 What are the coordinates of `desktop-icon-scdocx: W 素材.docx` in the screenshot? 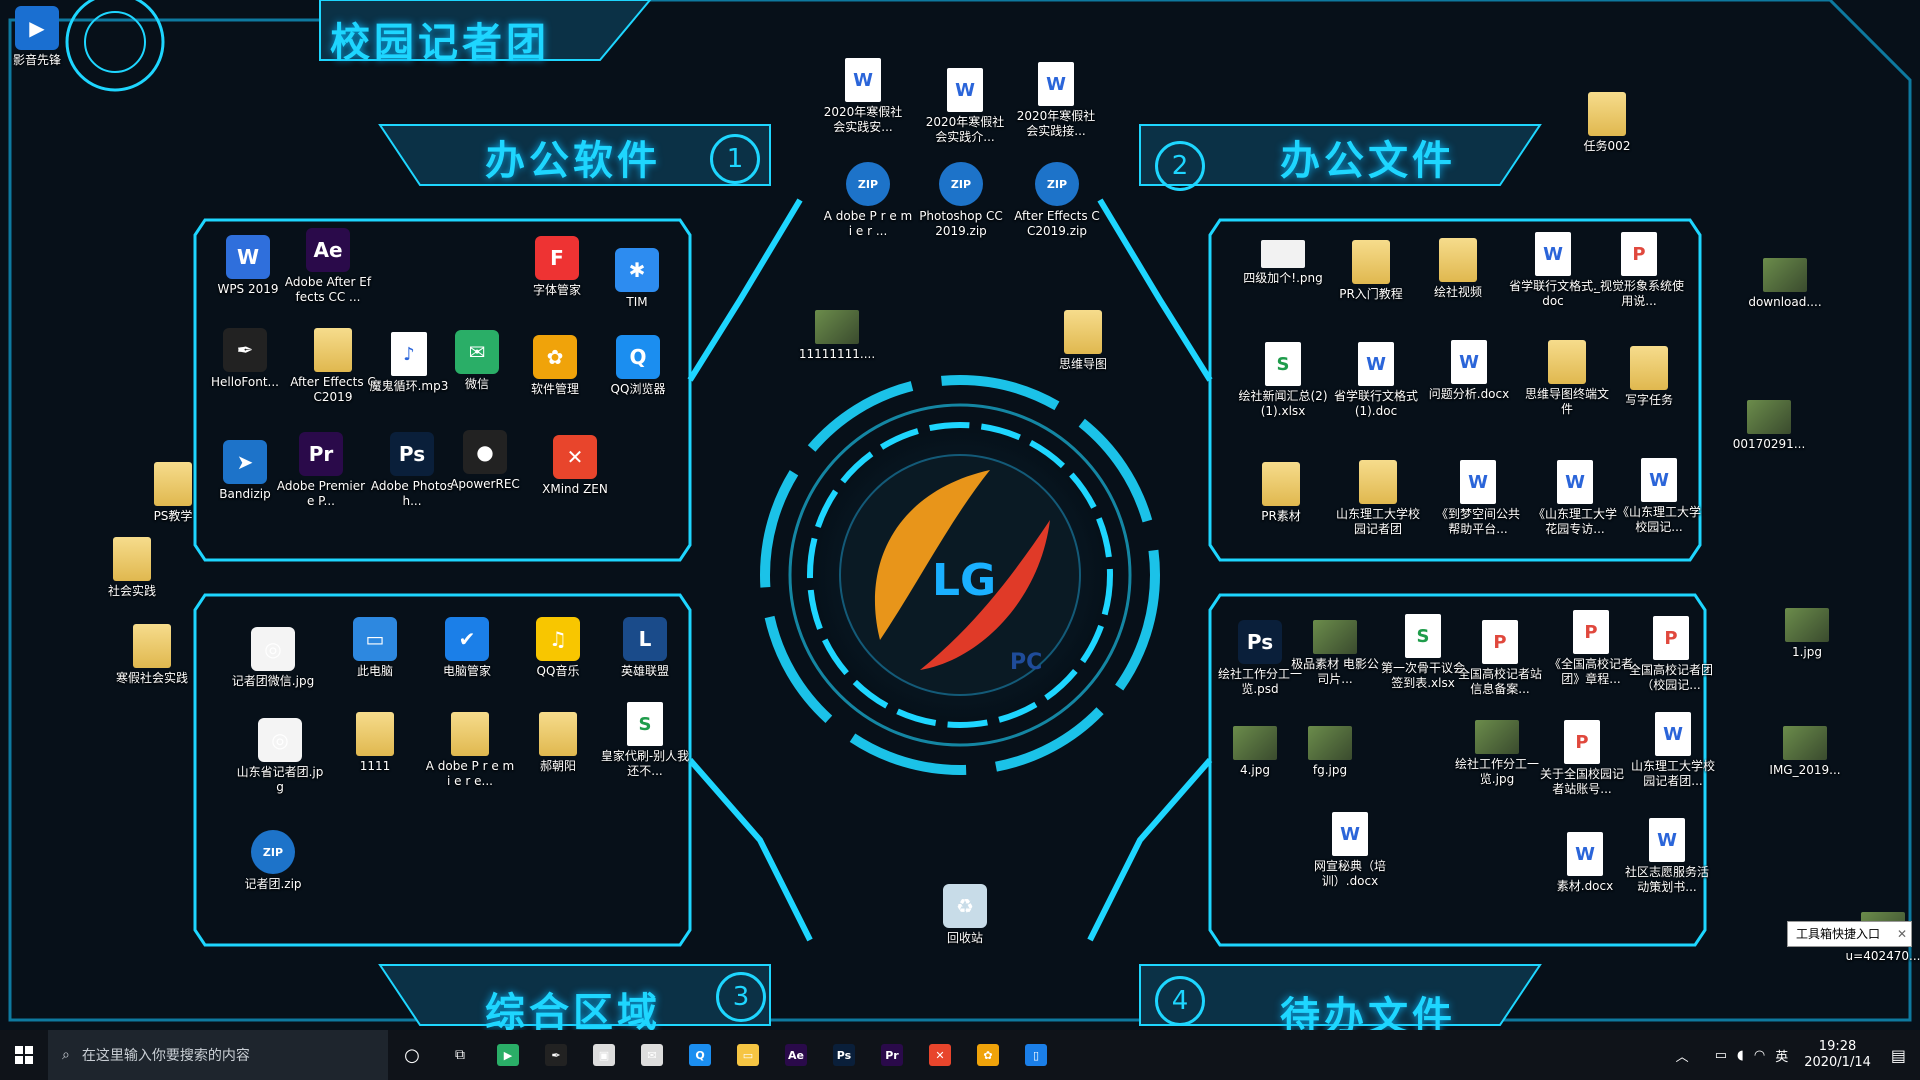 It's located at (1585, 863).